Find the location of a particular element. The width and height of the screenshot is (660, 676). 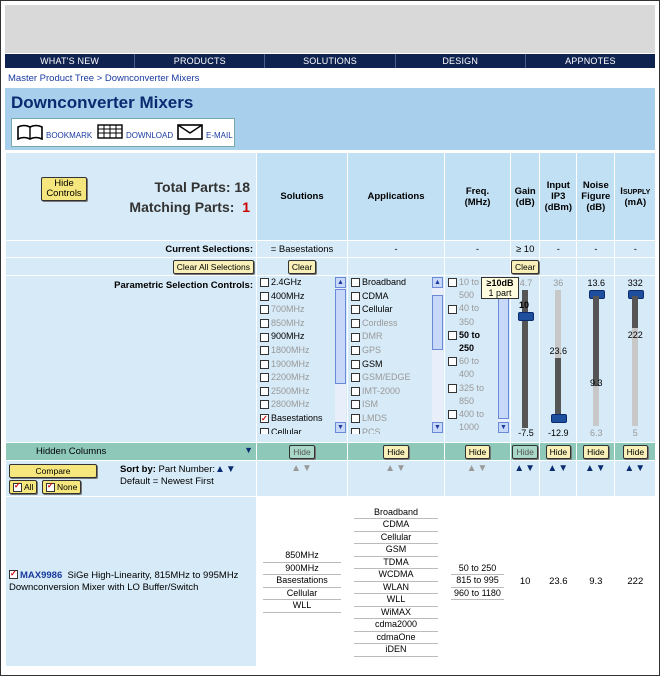

nf-slider-track is located at coordinates (596, 341).